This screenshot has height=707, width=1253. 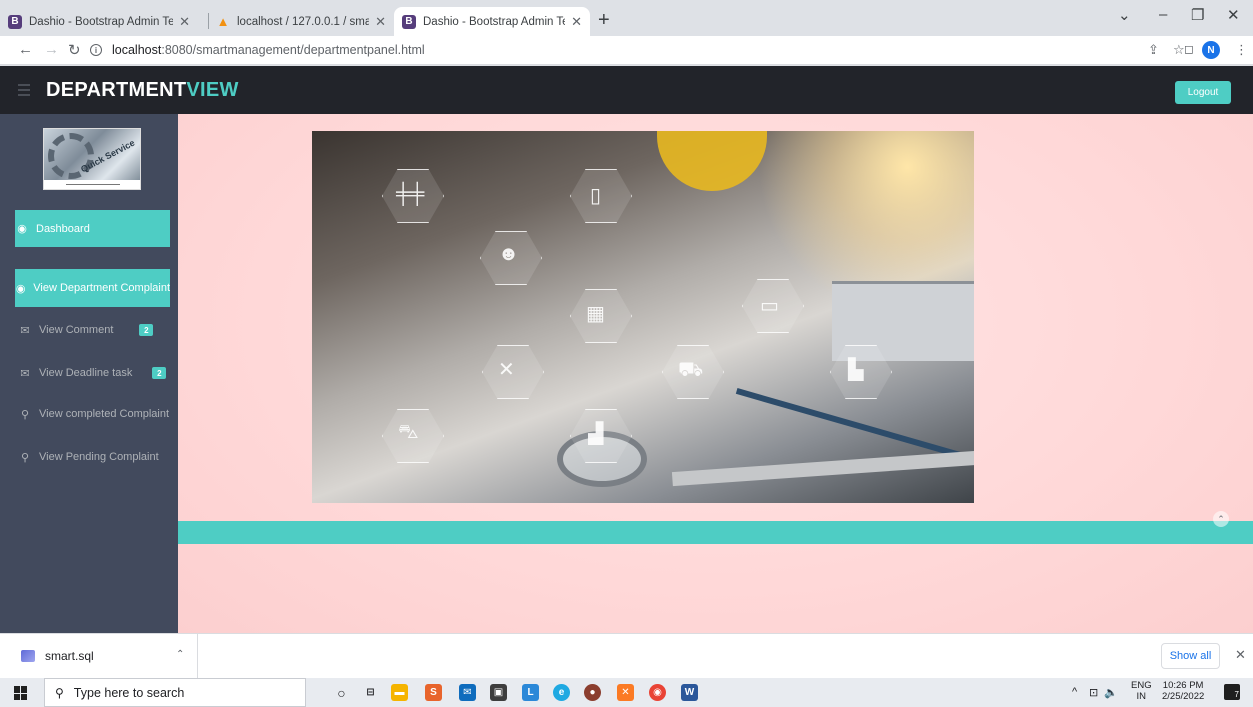 What do you see at coordinates (92, 159) in the screenshot?
I see `profile-logo-image: Quick Service` at bounding box center [92, 159].